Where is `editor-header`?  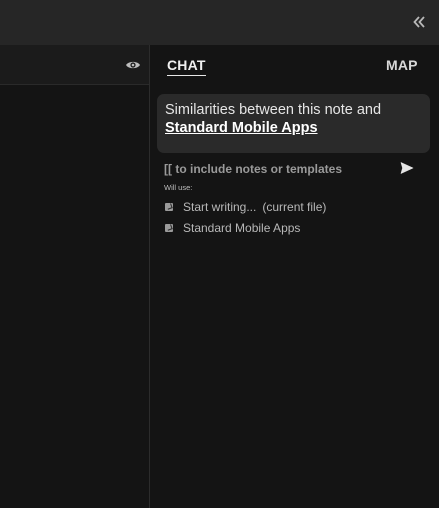 editor-header is located at coordinates (74, 65).